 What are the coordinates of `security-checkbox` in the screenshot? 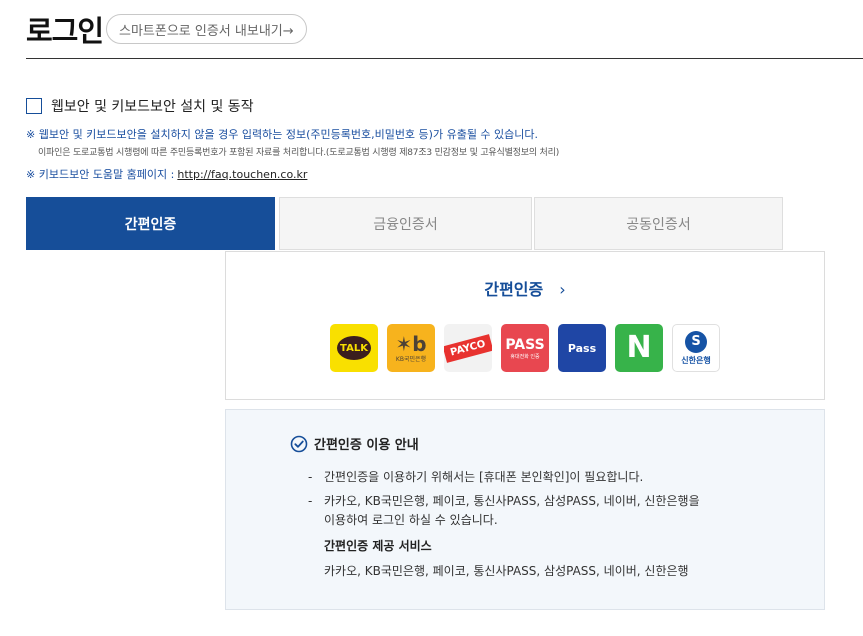 It's located at (34, 106).